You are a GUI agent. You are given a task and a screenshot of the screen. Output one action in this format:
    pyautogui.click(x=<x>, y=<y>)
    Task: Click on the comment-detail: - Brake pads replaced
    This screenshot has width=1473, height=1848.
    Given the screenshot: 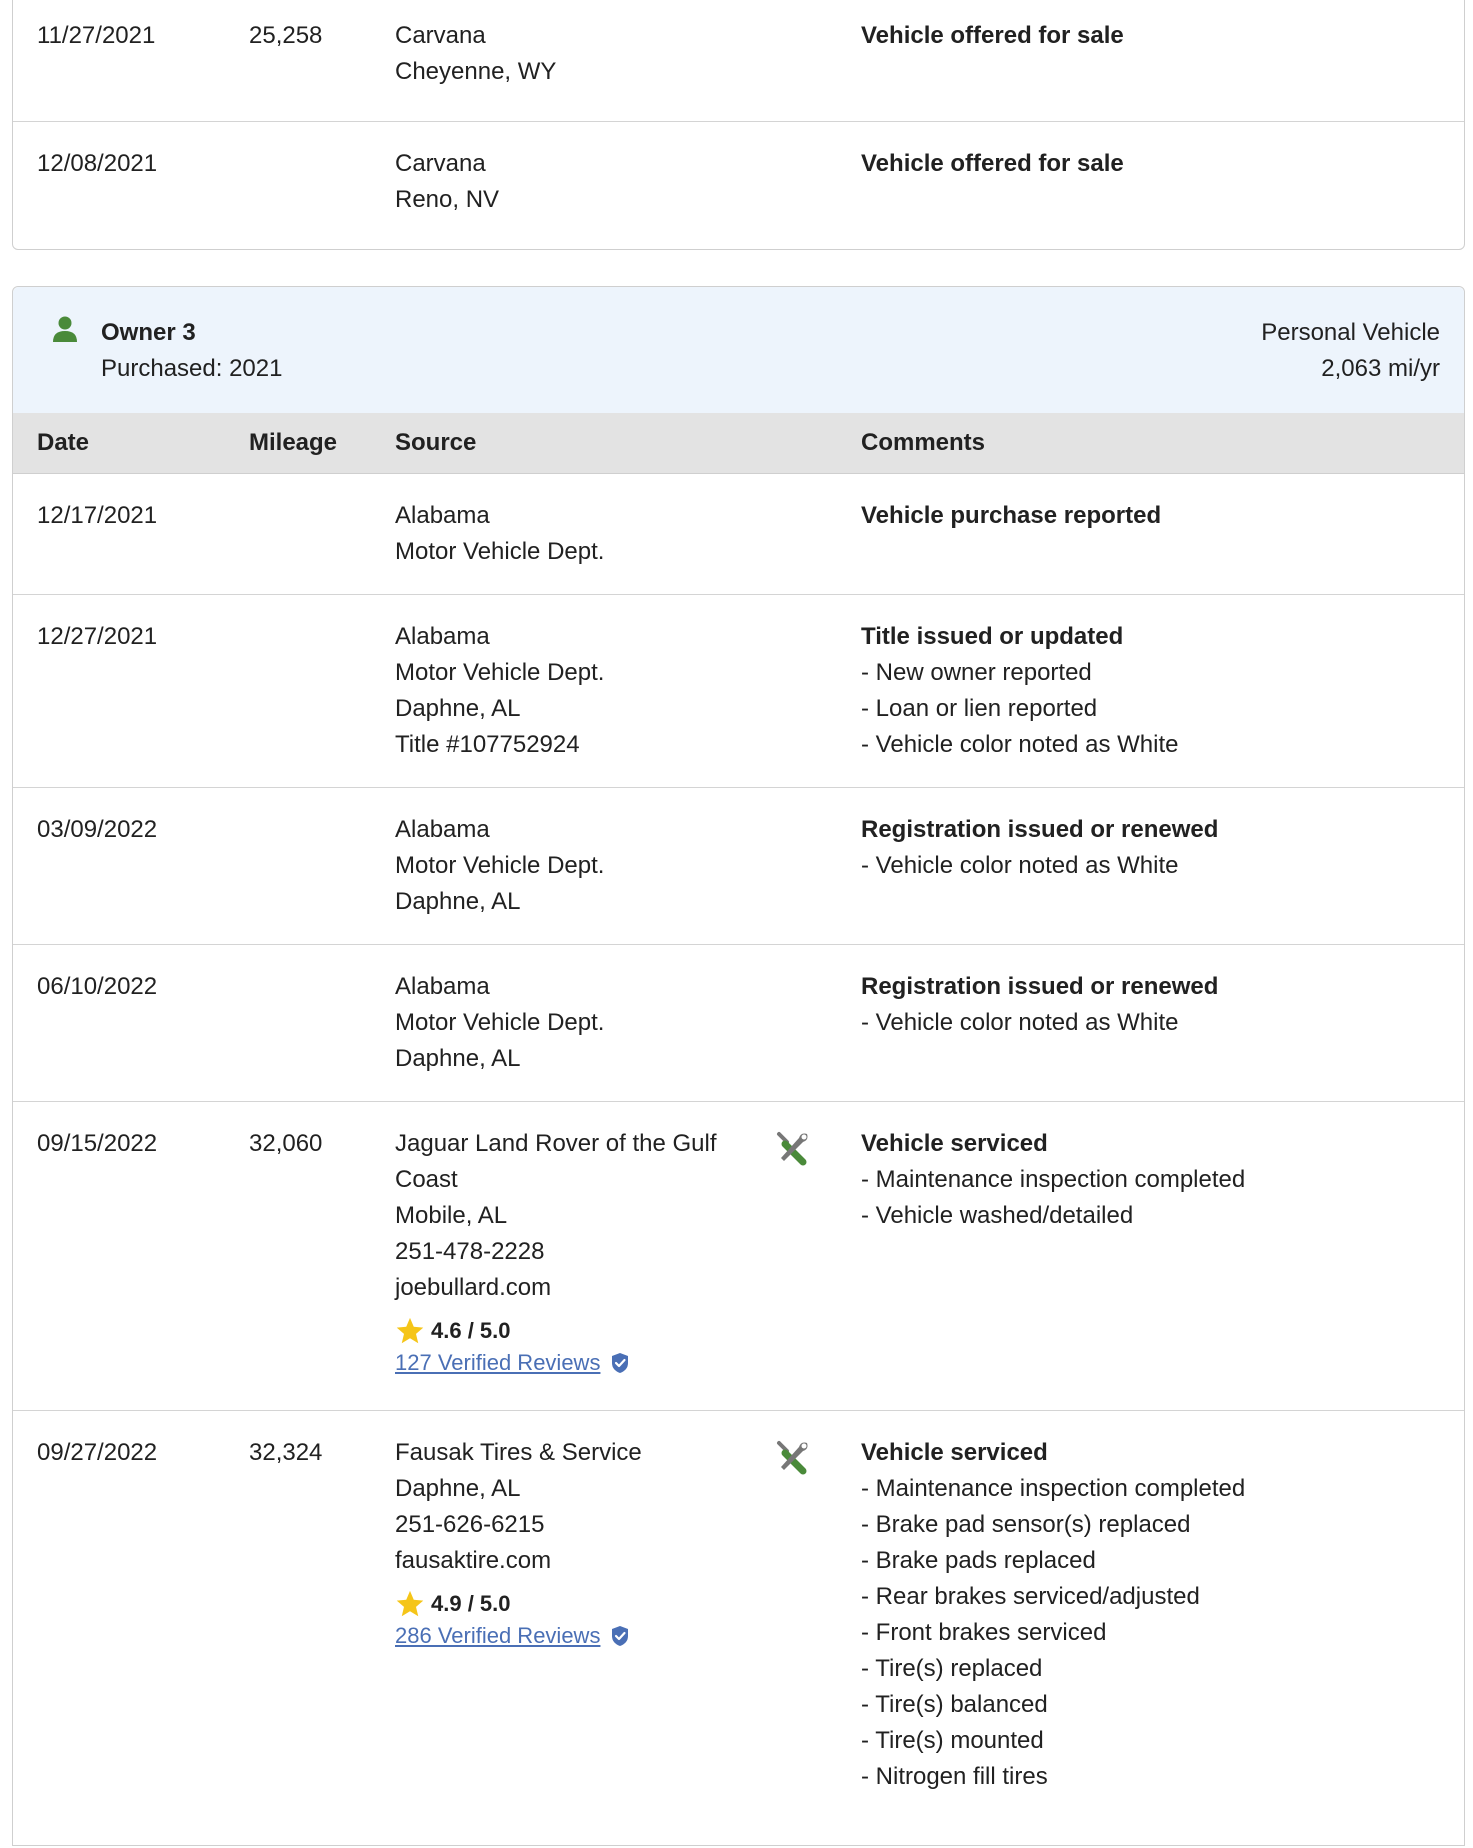 What is the action you would take?
    pyautogui.click(x=978, y=1560)
    